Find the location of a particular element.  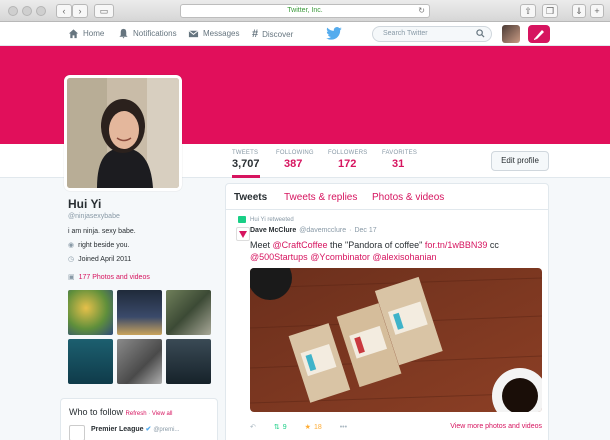

tab-tweets-replies: Tweets & replies is located at coordinates (320, 197).